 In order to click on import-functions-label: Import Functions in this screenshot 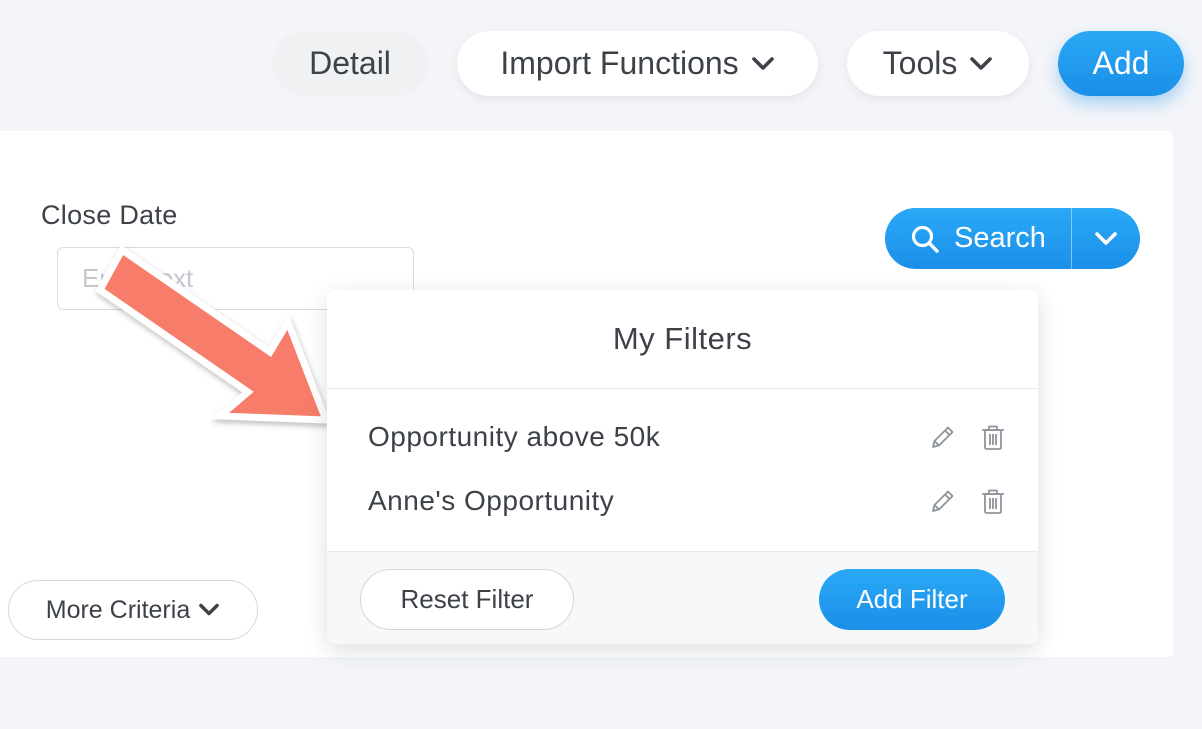, I will do `click(619, 63)`.